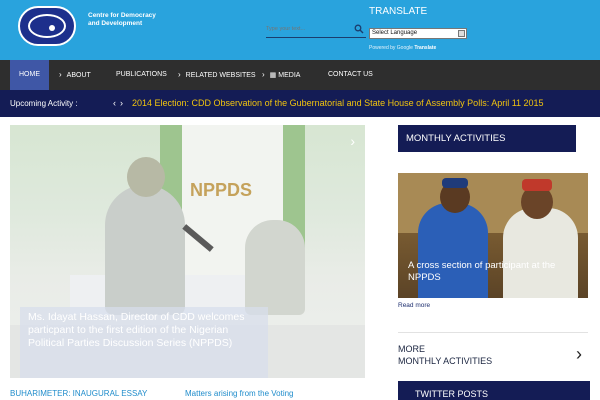 This screenshot has width=600, height=400. I want to click on nav-item-media: › ▦ MEDIA, so click(281, 75).